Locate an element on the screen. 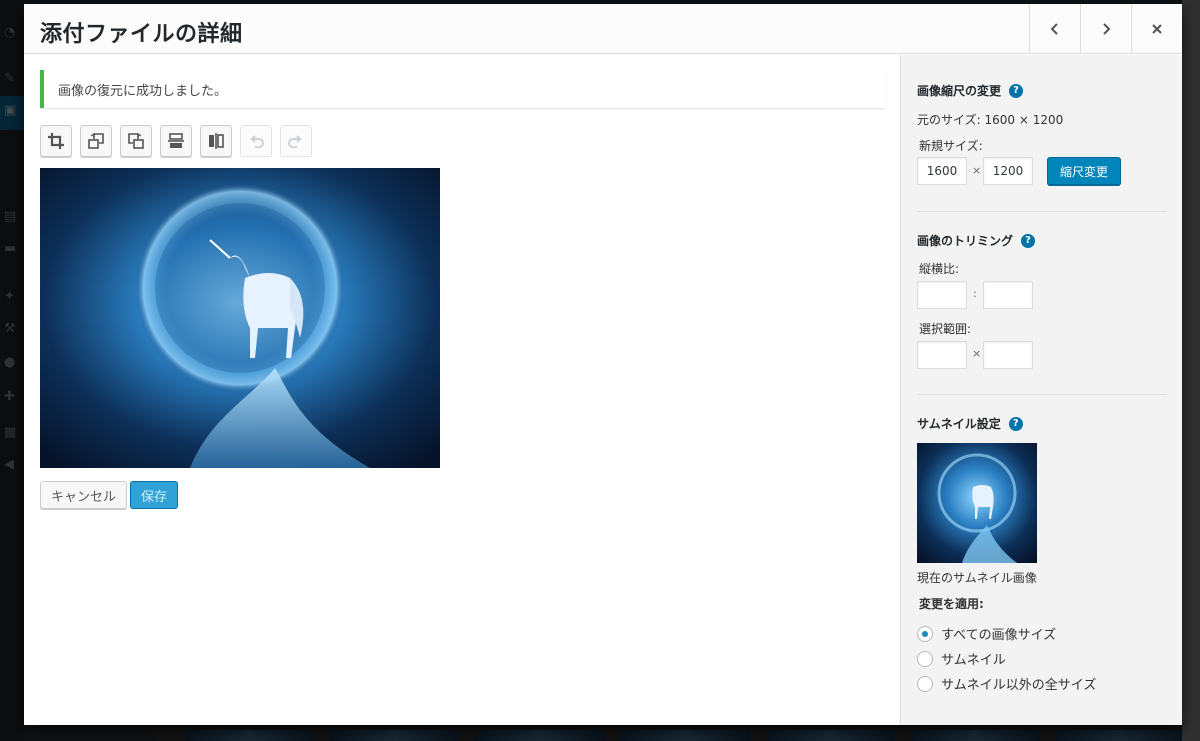  close-icon is located at coordinates (1157, 29).